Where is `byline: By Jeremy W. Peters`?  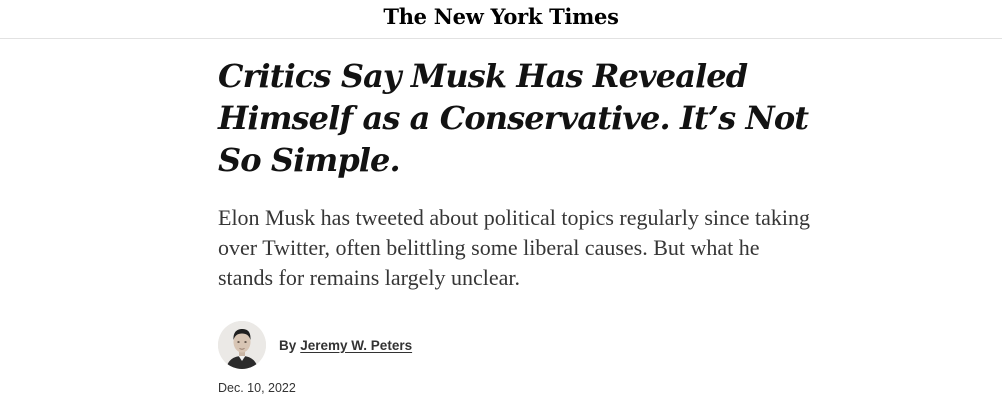 byline: By Jeremy W. Peters is located at coordinates (315, 345).